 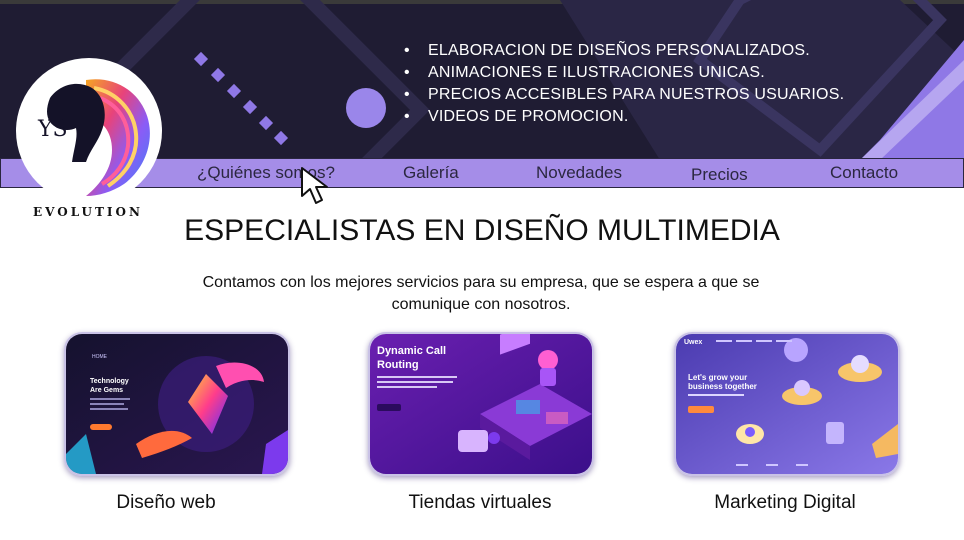 What do you see at coordinates (719, 175) in the screenshot?
I see `nav-item-precios: Precios` at bounding box center [719, 175].